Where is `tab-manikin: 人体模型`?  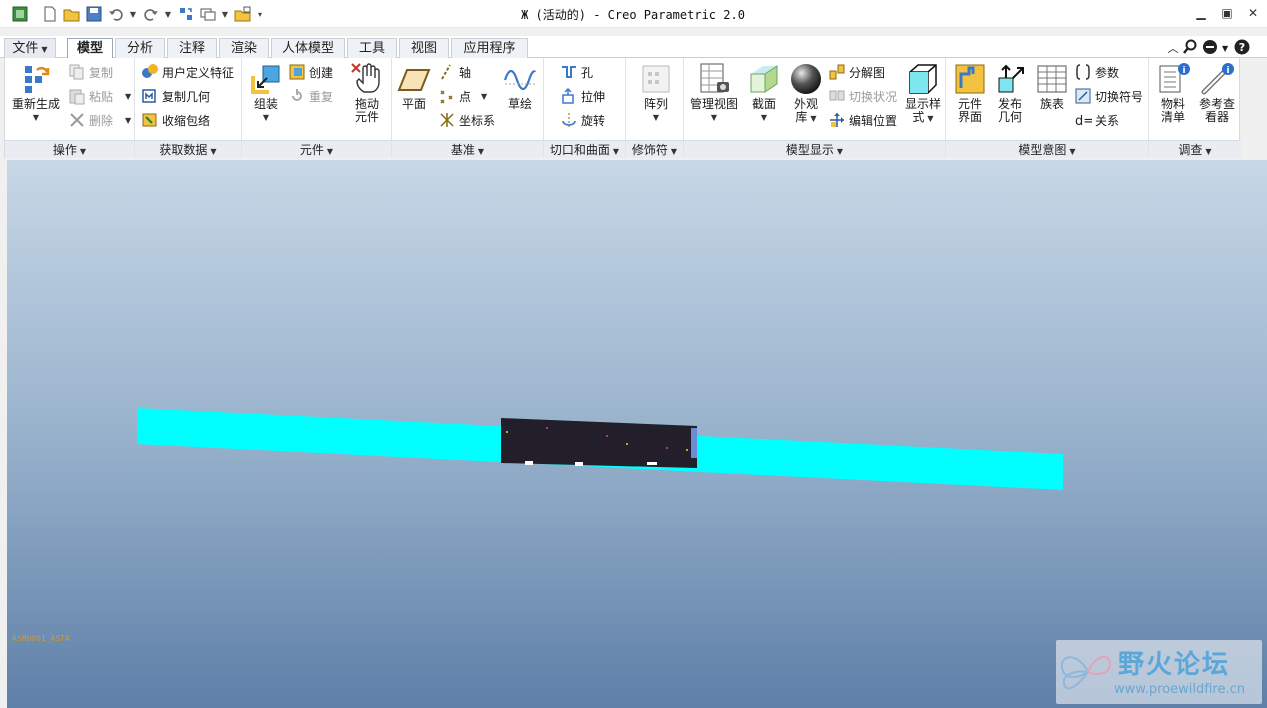
tab-manikin: 人体模型 is located at coordinates (308, 48).